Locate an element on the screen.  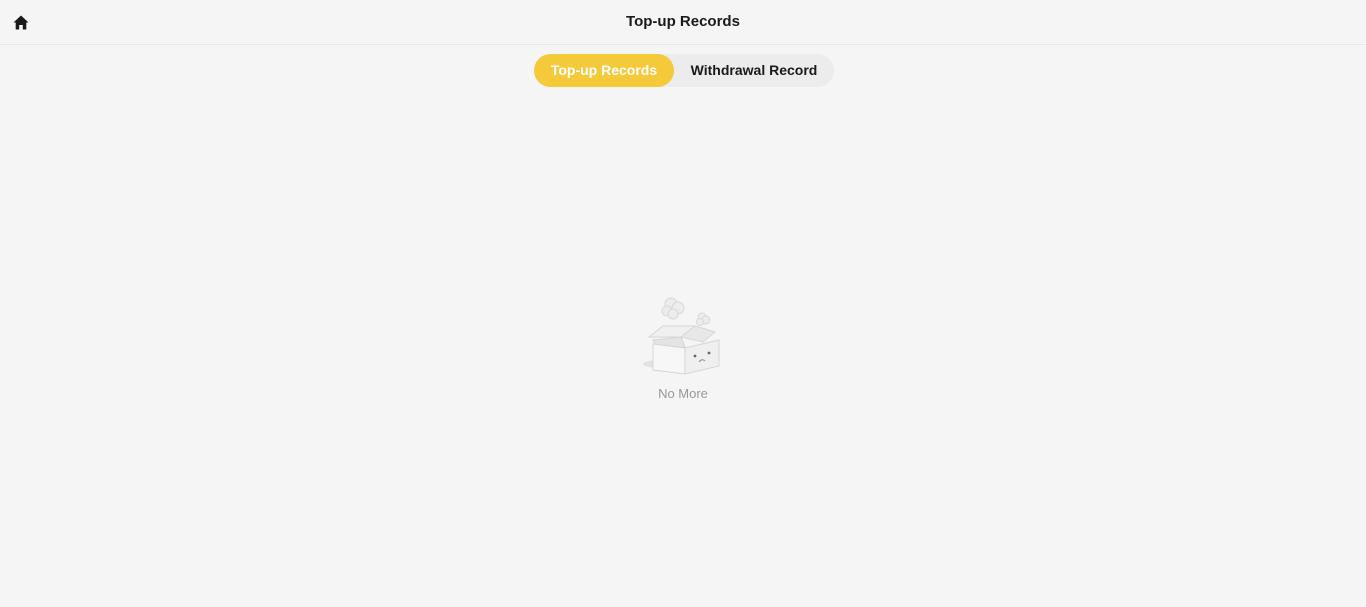
empty-box-icon is located at coordinates (681, 336).